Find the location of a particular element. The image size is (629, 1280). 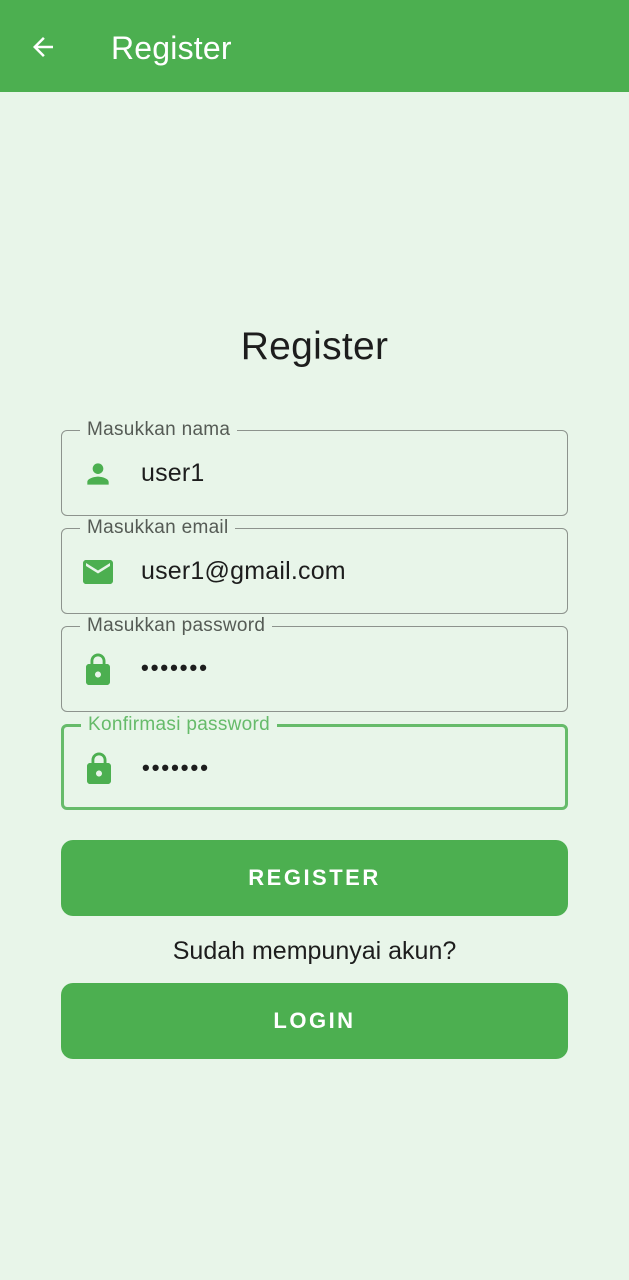

app-bar: Register is located at coordinates (314, 46).